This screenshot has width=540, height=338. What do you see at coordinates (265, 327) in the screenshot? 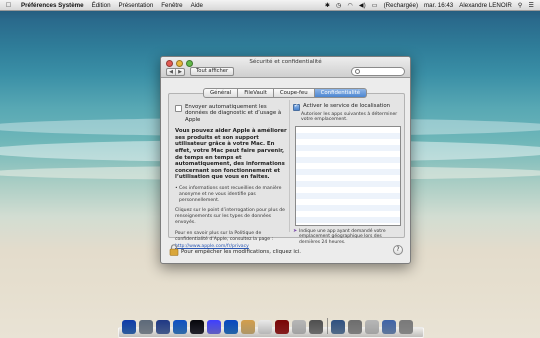
I see `calendar-icon` at bounding box center [265, 327].